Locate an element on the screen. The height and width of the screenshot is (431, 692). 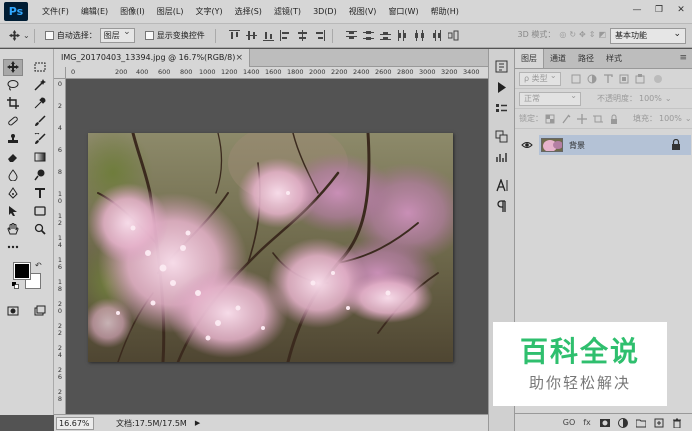
type-tool is located at coordinates (40, 193).